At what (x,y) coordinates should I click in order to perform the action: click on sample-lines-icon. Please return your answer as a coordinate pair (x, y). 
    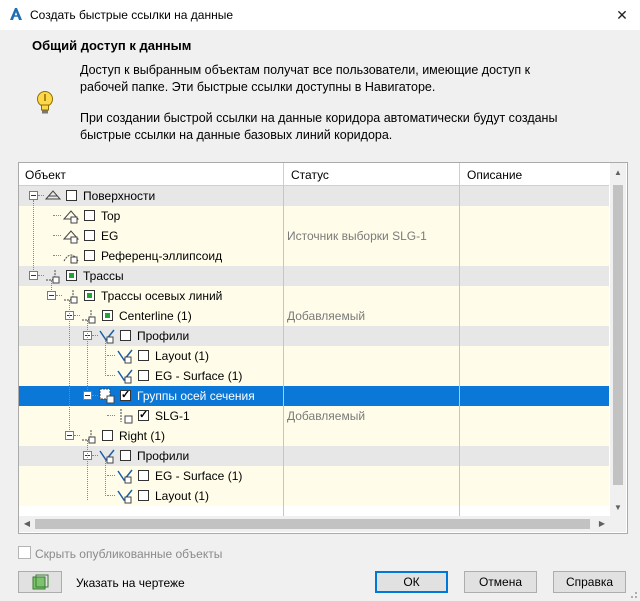
    Looking at the image, I should click on (107, 396).